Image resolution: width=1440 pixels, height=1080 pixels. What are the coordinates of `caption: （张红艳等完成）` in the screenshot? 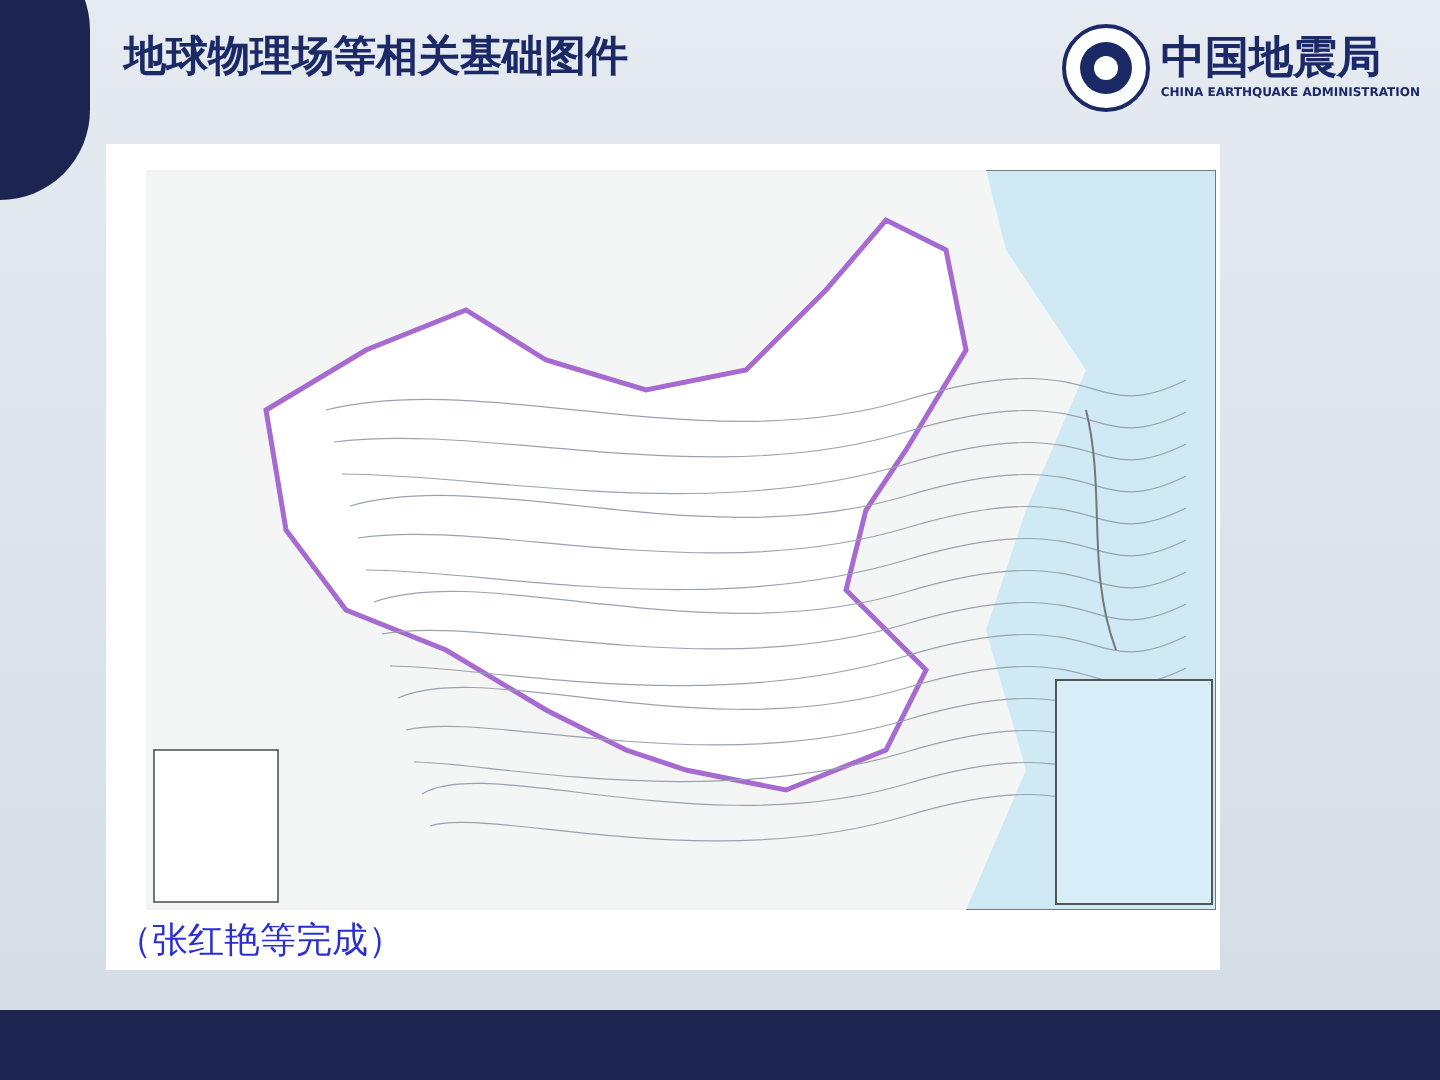 It's located at (261, 942).